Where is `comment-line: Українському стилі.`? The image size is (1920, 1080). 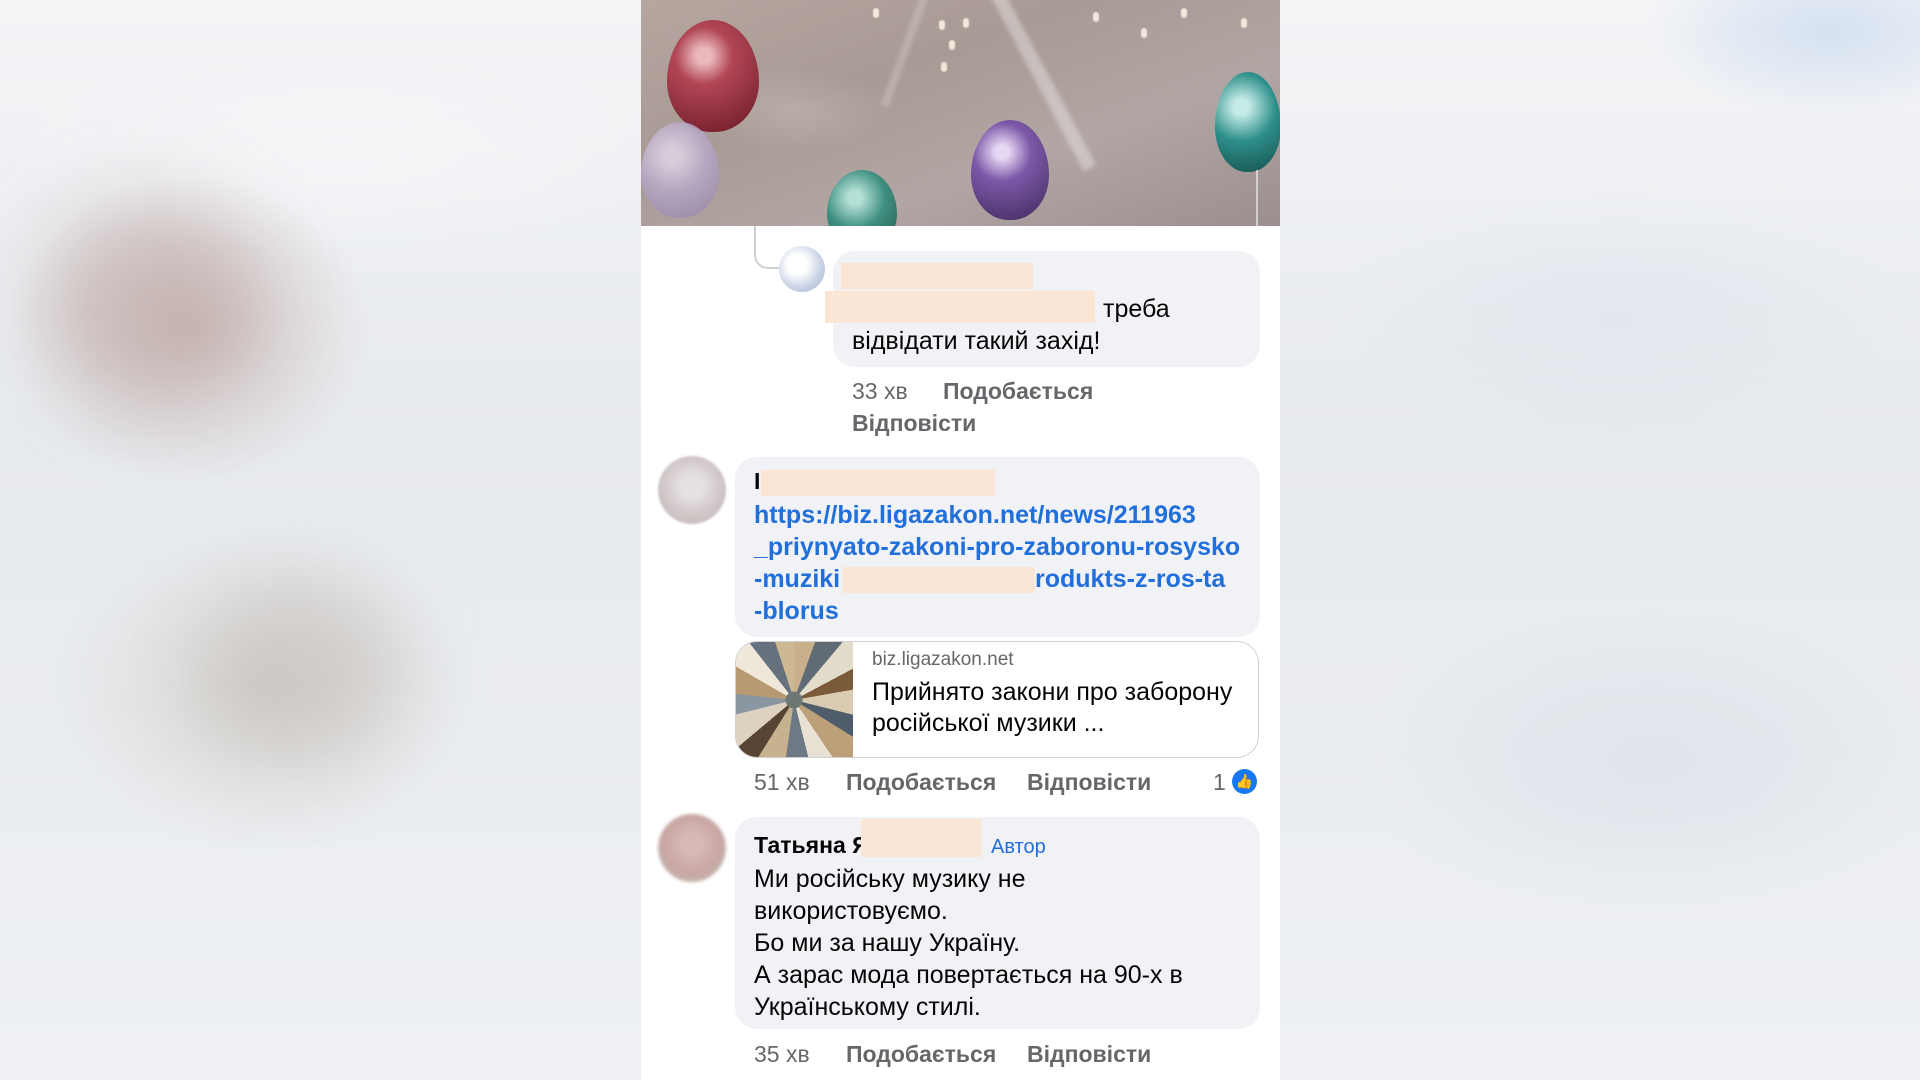 comment-line: Українському стилі. is located at coordinates (867, 1007).